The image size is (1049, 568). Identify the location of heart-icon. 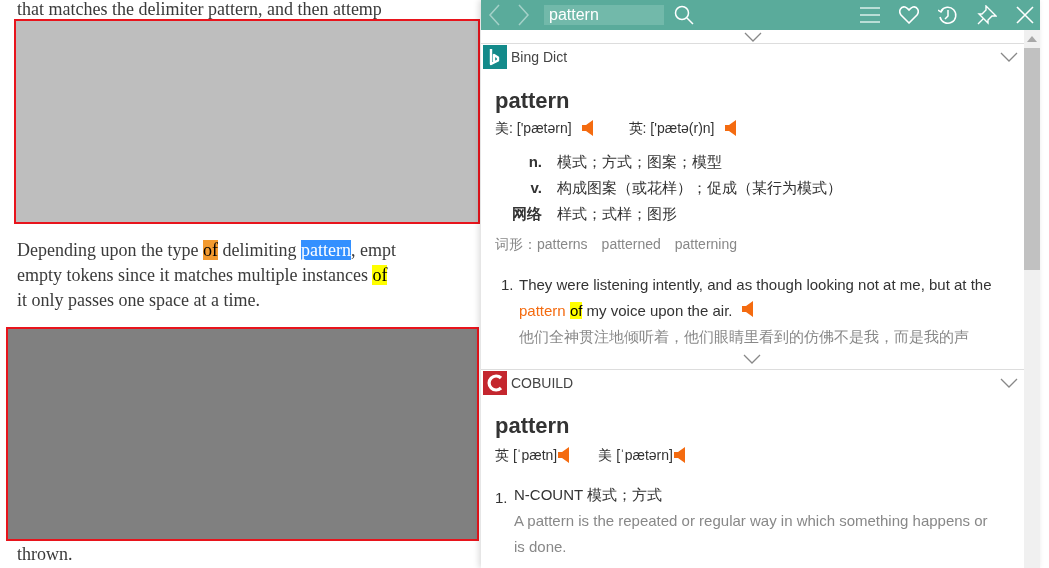
(909, 15).